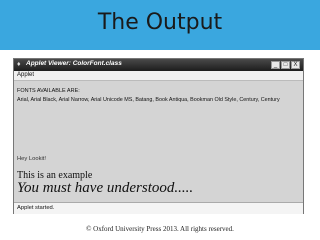  Describe the element at coordinates (158, 76) in the screenshot. I see `menu-bar: Applet` at that location.